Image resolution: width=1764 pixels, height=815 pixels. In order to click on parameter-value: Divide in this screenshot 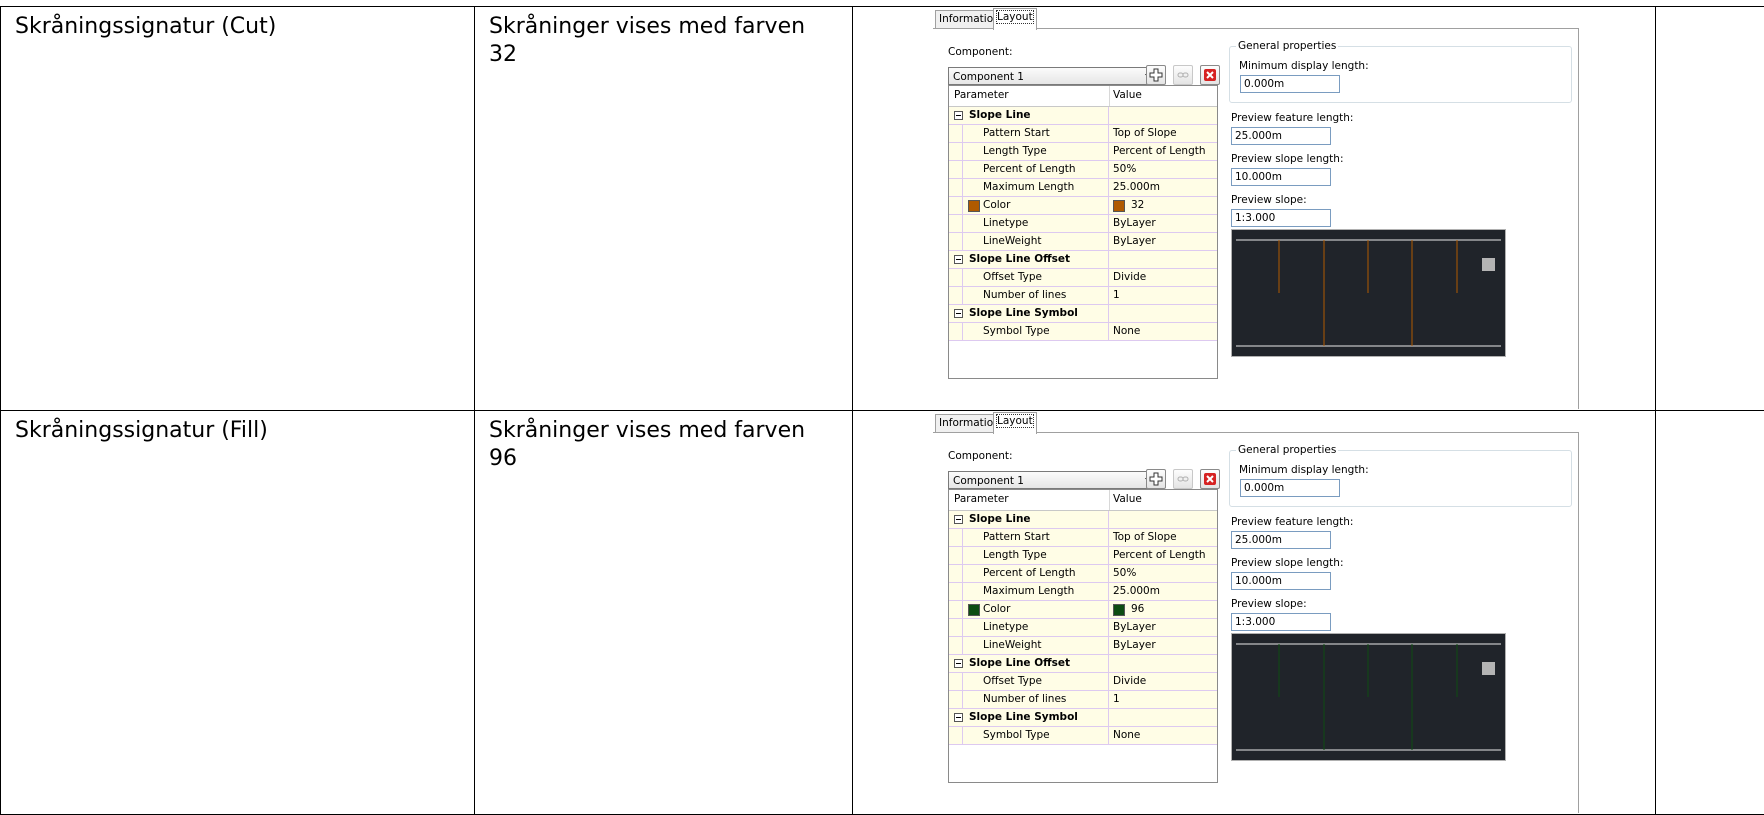, I will do `click(1129, 277)`.